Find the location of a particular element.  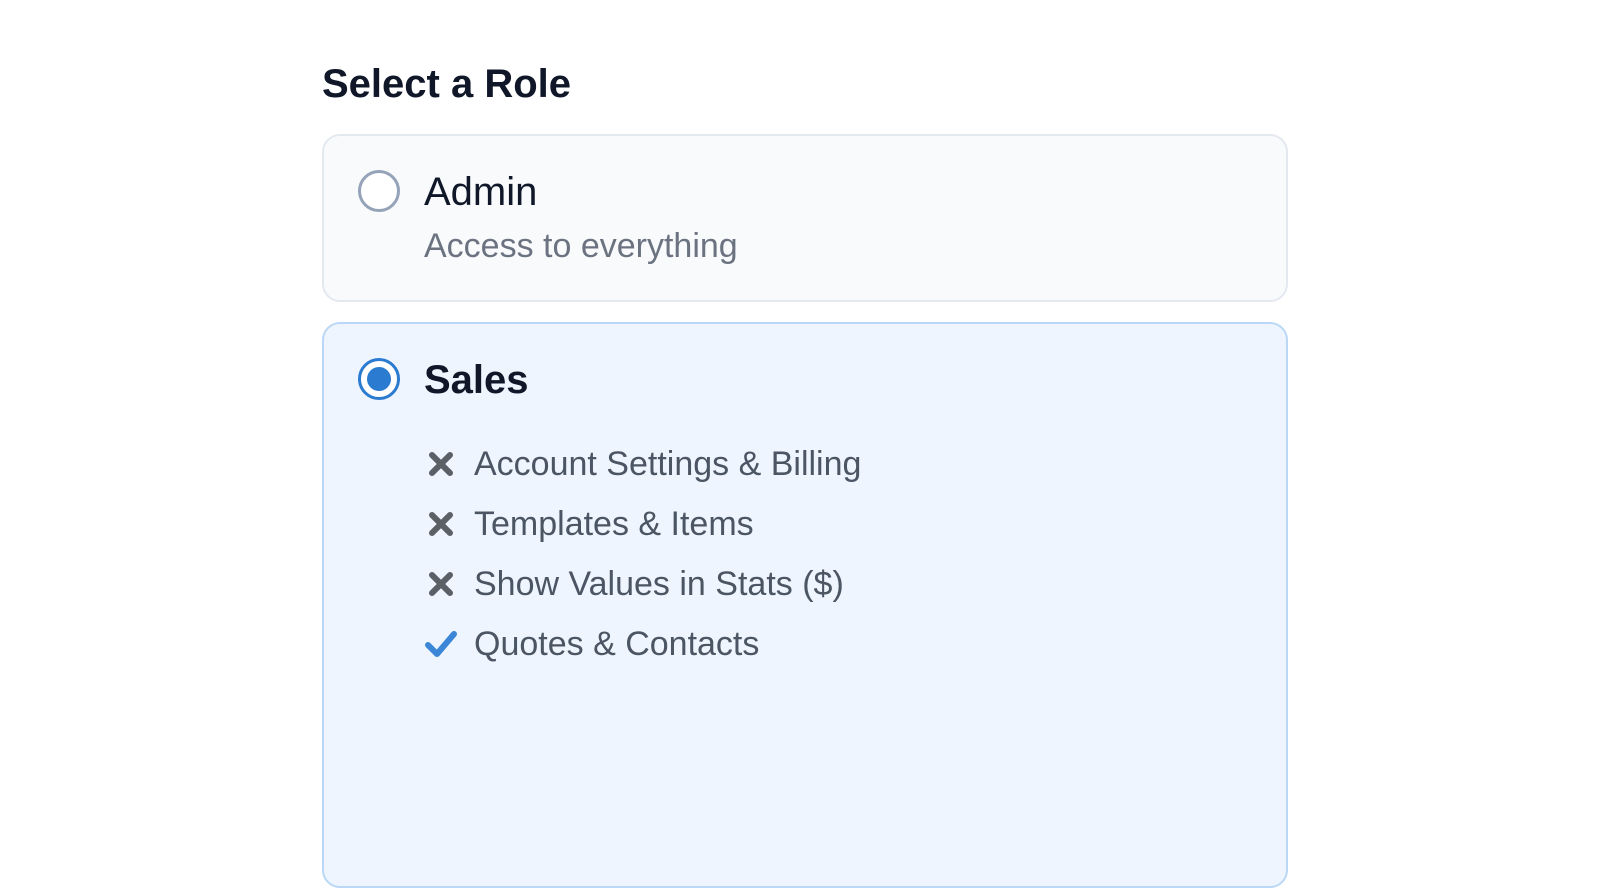

role-option-admin: Admin Access to everything is located at coordinates (805, 218).